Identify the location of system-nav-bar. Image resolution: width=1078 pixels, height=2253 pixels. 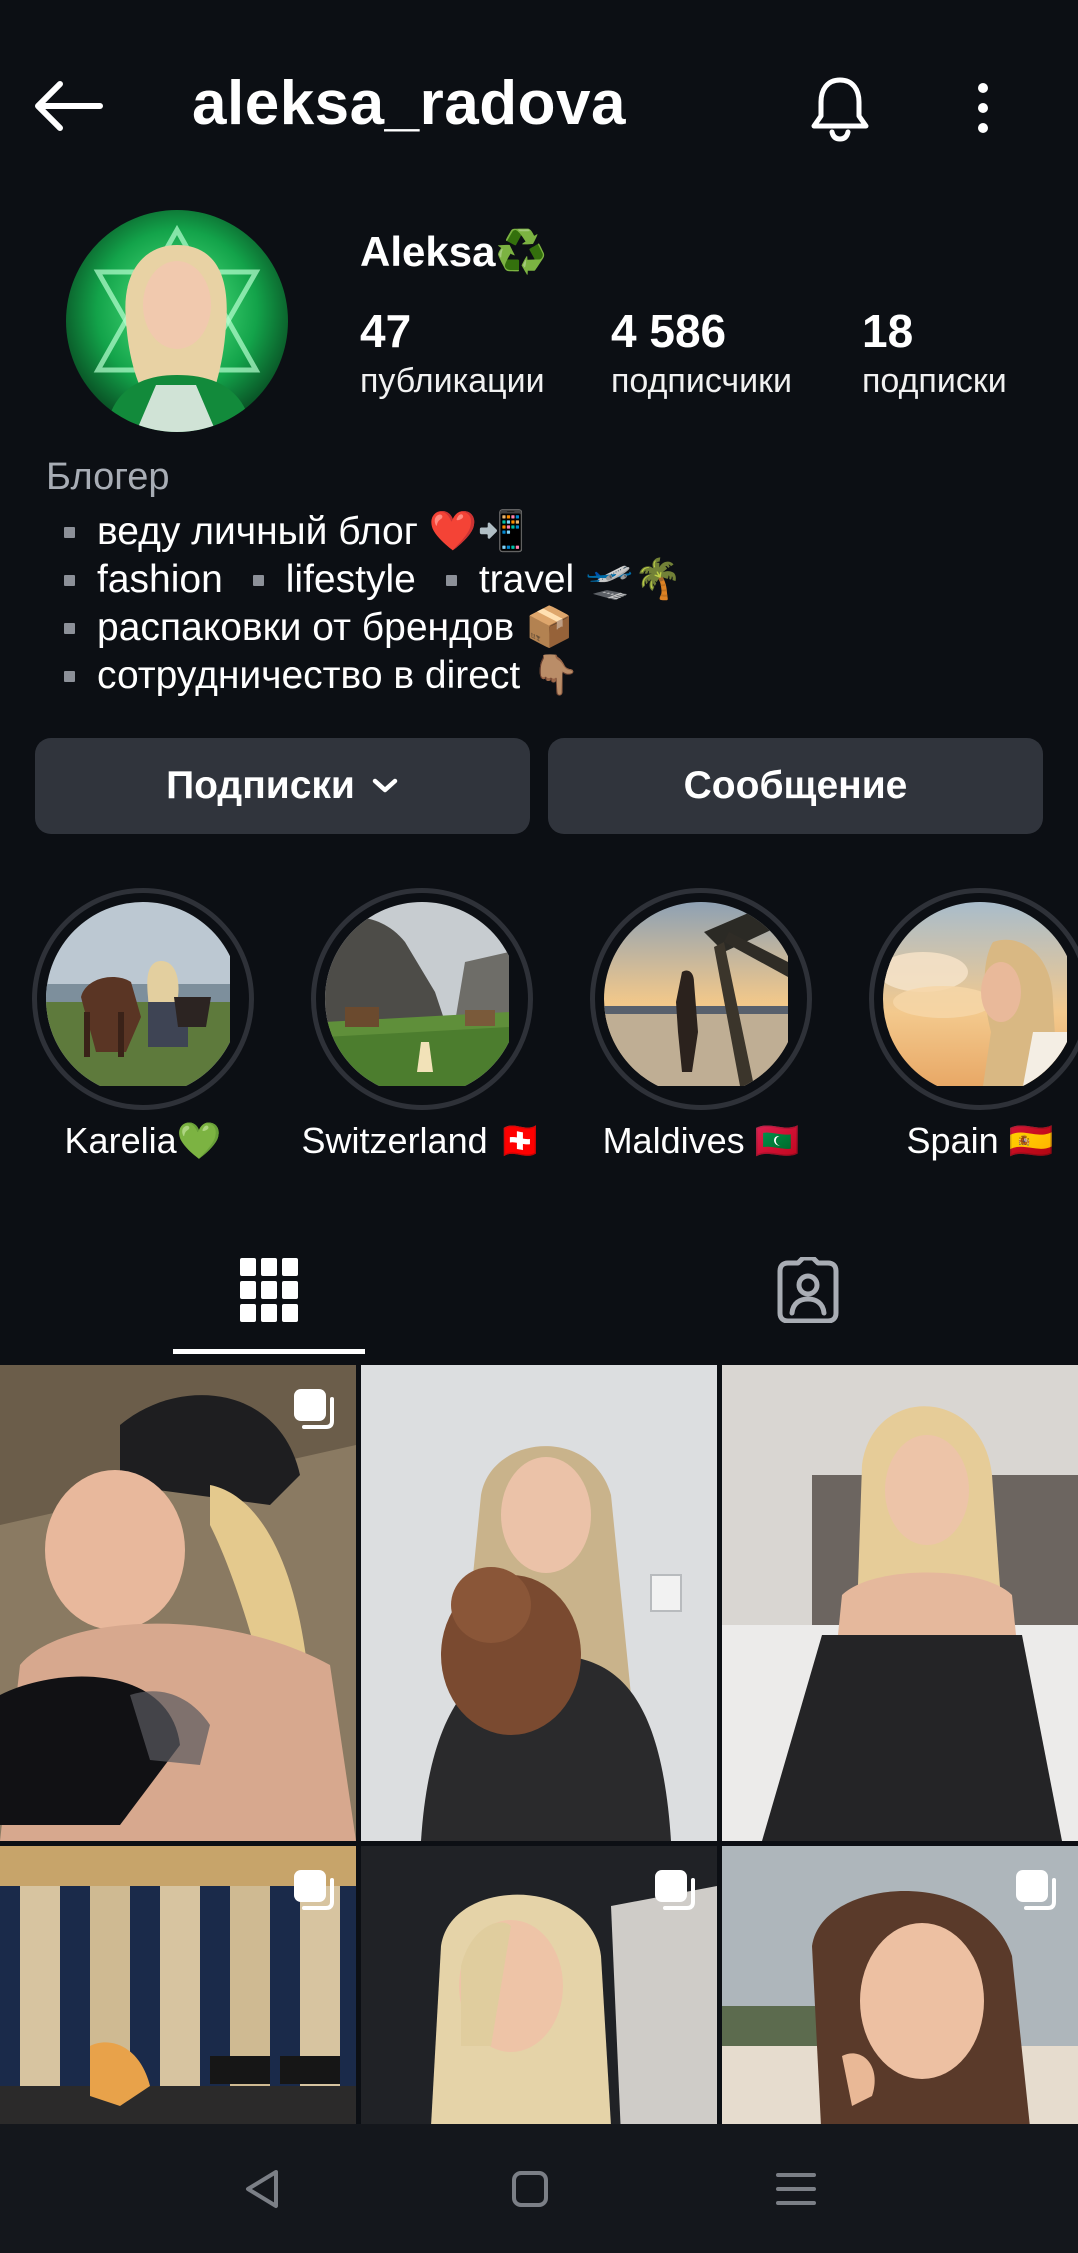
(539, 2188).